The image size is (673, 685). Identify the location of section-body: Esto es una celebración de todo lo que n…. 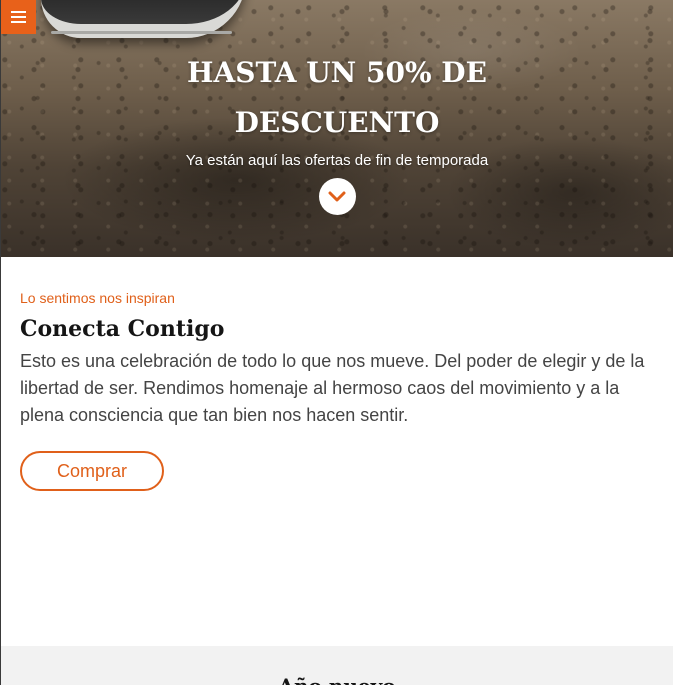
(332, 388).